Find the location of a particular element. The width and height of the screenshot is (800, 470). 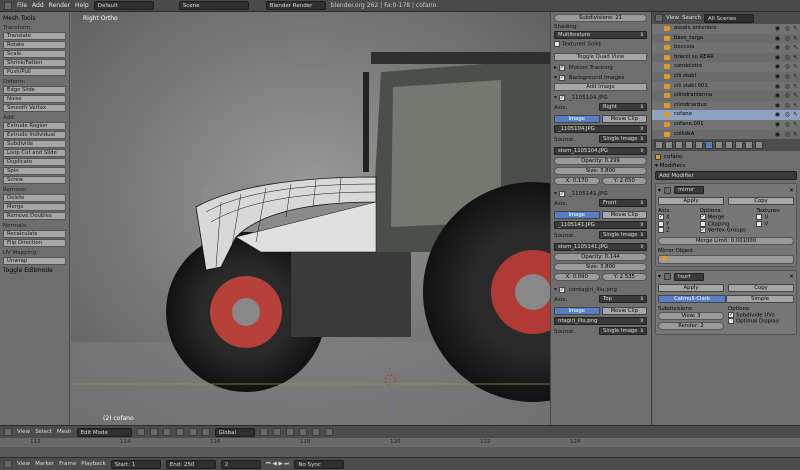

delete-button: Delete is located at coordinates (34, 198).